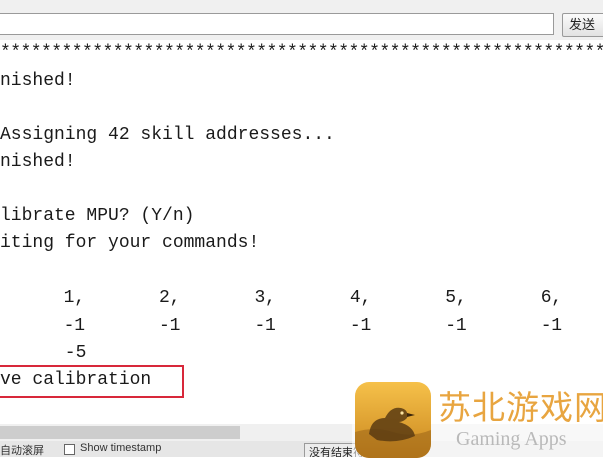  What do you see at coordinates (69, 449) in the screenshot?
I see `timestamp-checkbox` at bounding box center [69, 449].